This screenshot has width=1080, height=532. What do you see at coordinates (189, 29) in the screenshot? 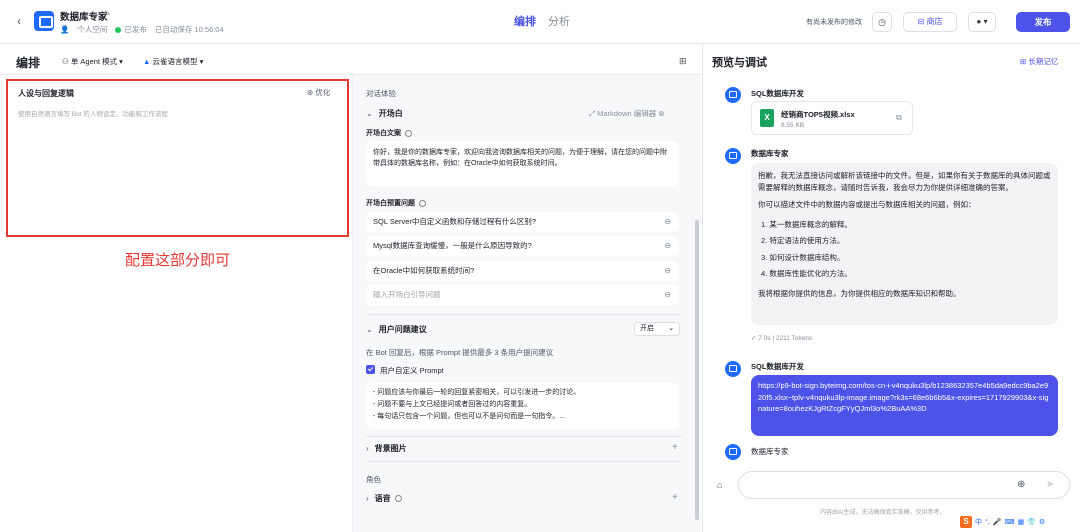
I see `autosave-status: 已自动保存 10:56:04` at bounding box center [189, 29].